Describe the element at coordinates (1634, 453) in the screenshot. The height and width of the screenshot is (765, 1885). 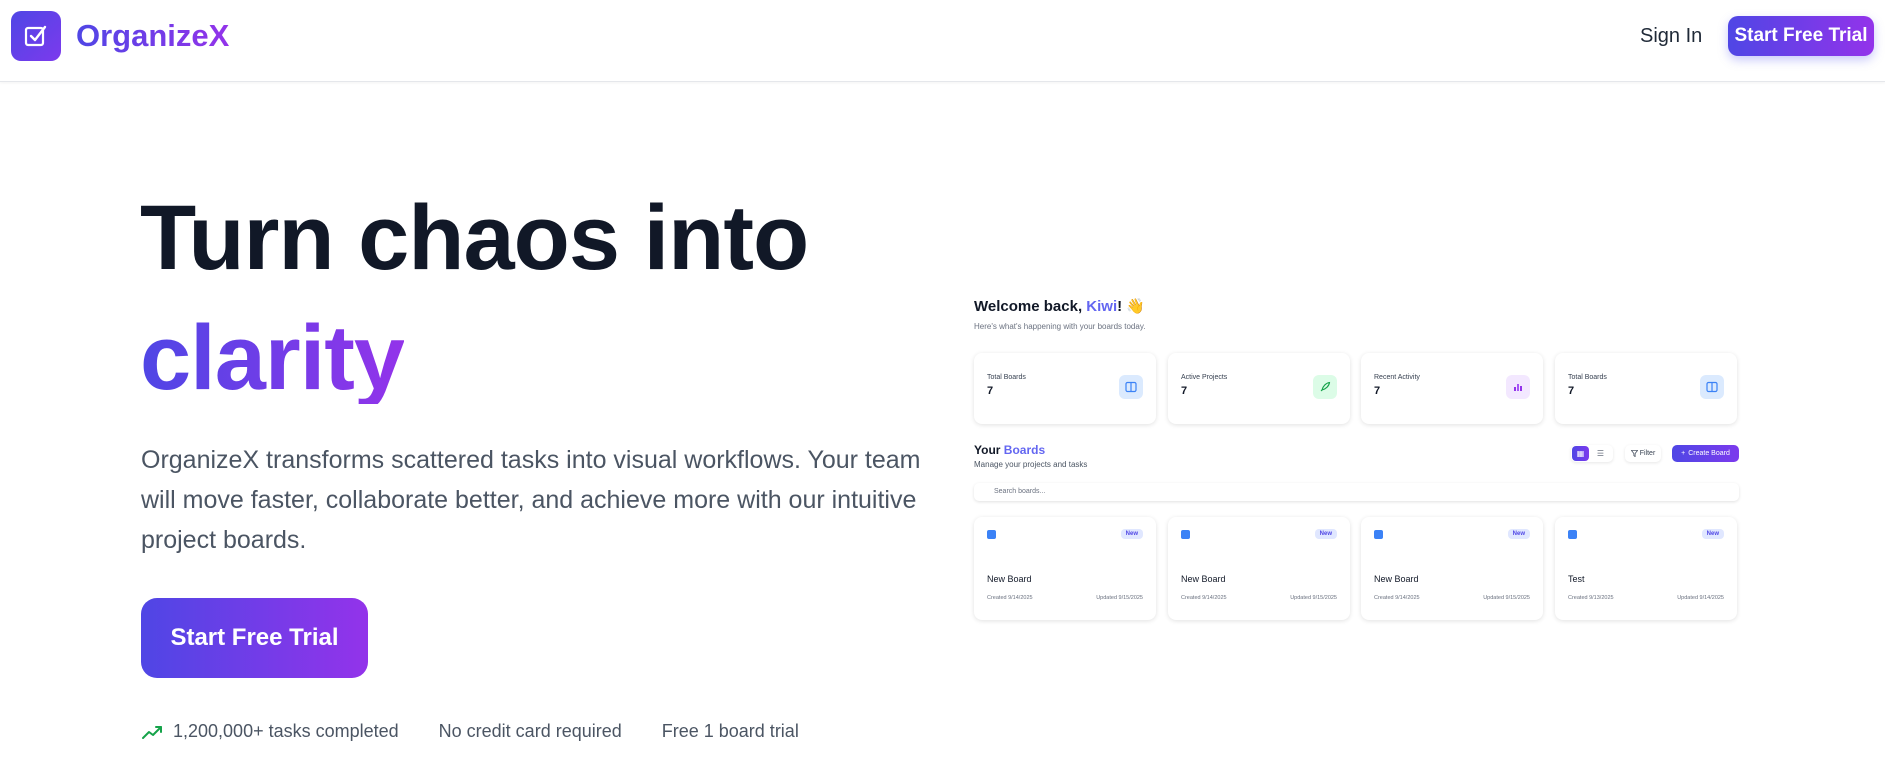
I see `filter-icon` at that location.